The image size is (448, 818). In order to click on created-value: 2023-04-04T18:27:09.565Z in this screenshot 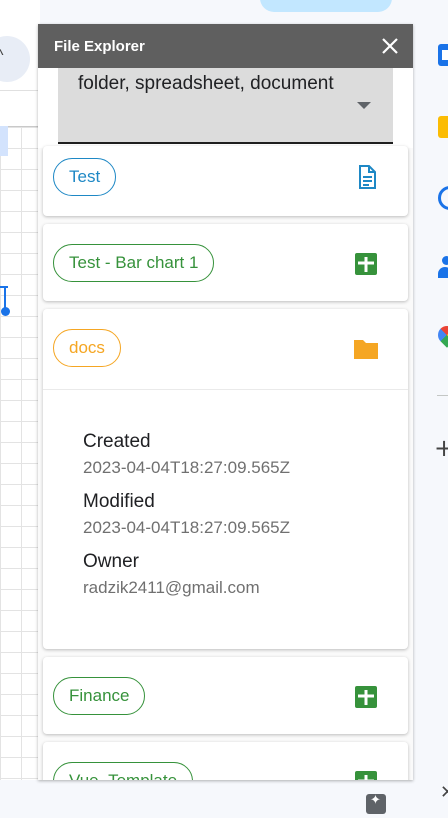, I will do `click(186, 467)`.